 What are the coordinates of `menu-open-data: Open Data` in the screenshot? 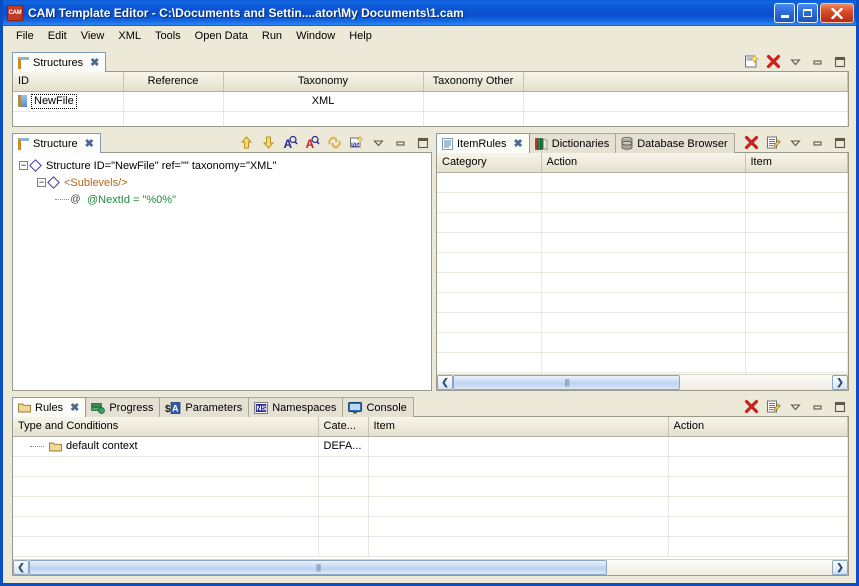 It's located at (221, 36).